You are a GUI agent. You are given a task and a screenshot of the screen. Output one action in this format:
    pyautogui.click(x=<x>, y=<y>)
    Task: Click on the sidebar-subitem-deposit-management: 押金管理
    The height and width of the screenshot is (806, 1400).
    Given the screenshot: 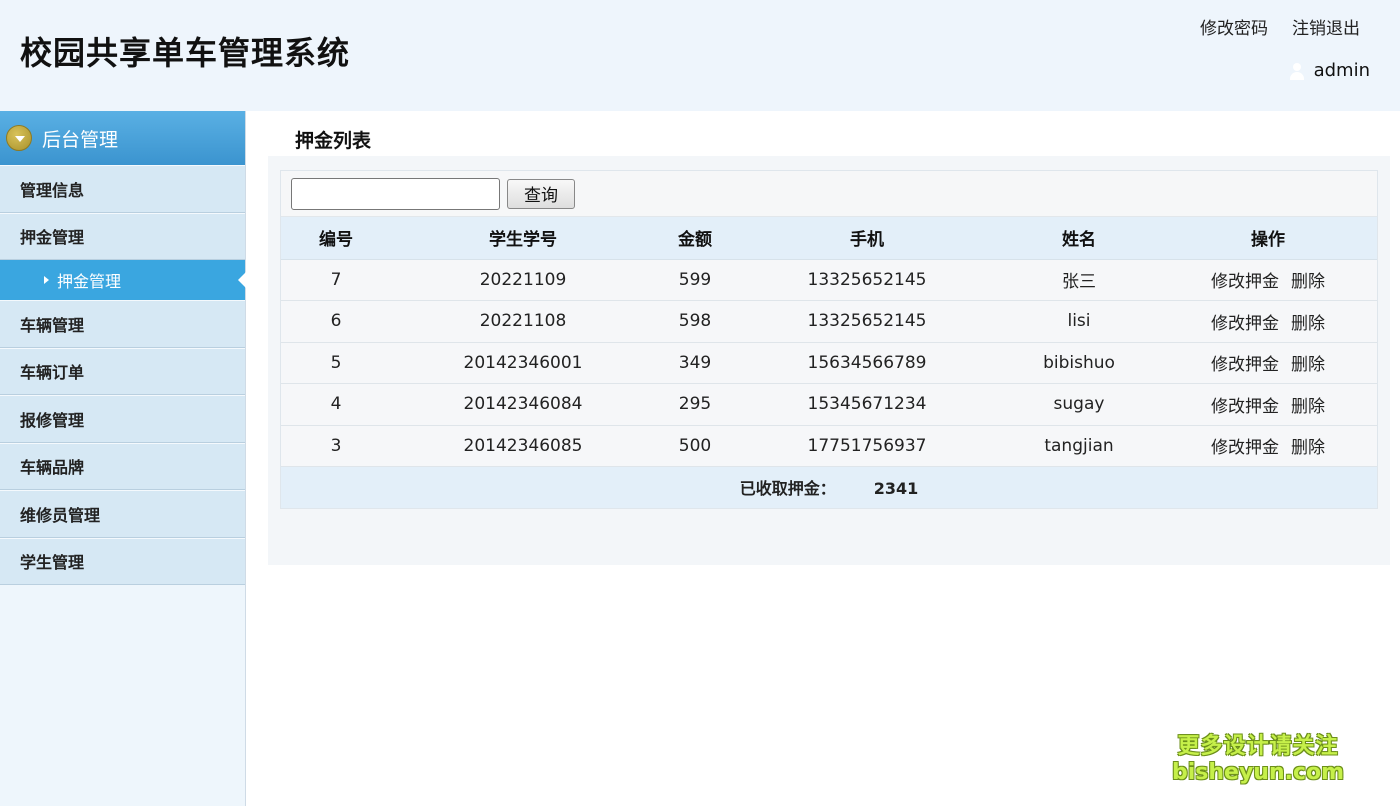 What is the action you would take?
    pyautogui.click(x=123, y=280)
    